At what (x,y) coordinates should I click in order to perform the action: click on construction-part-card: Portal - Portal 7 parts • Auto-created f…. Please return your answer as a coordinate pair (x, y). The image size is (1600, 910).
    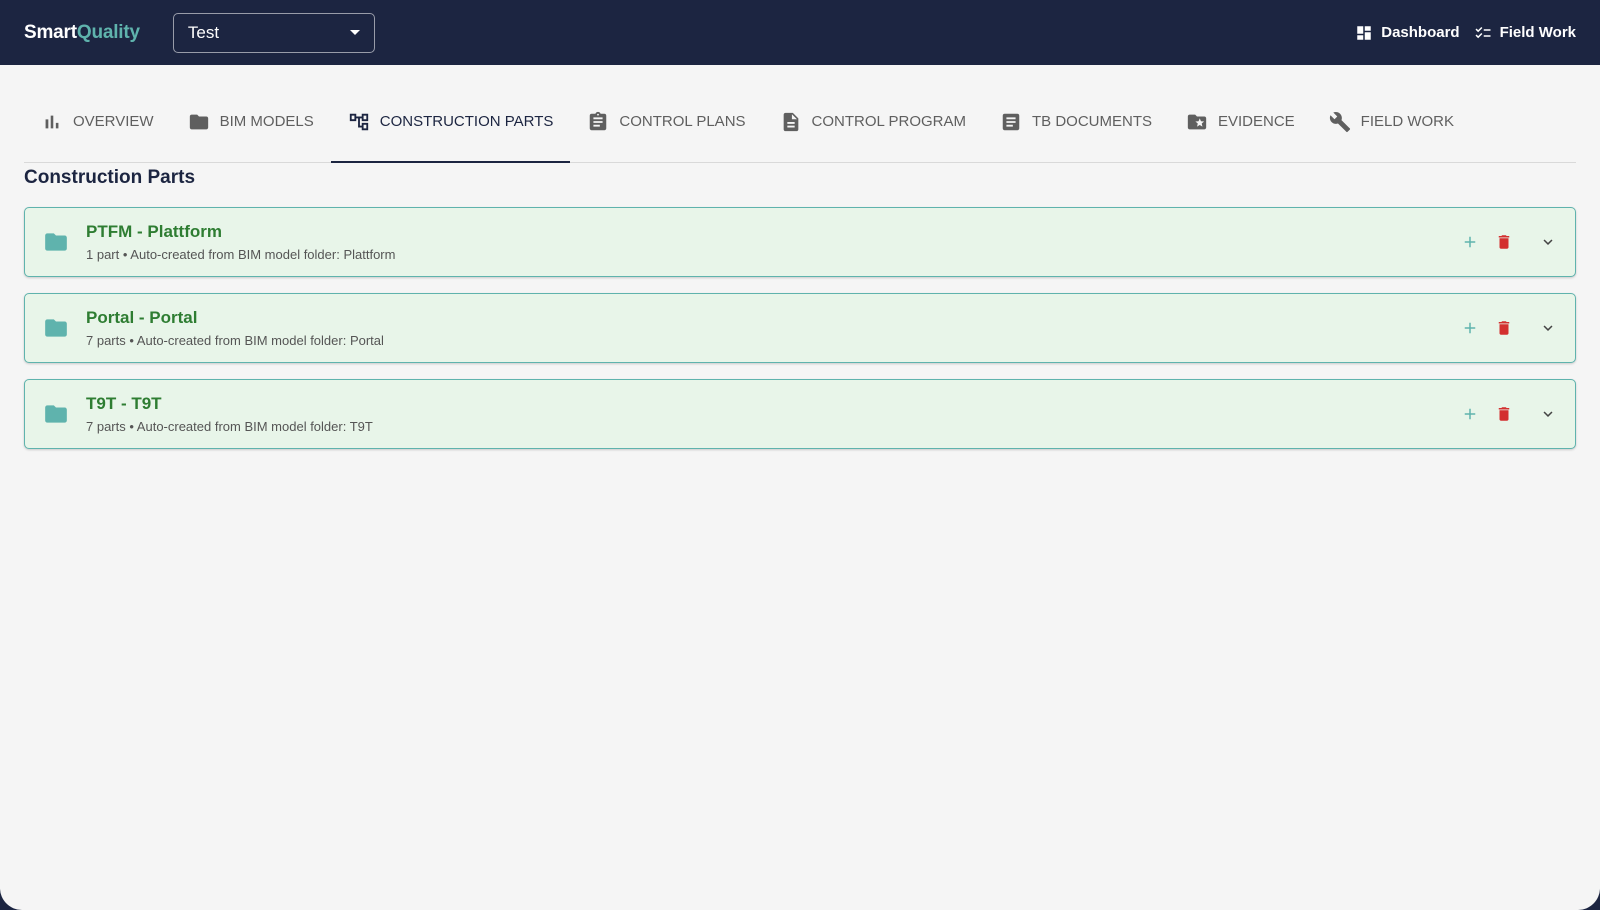
    Looking at the image, I should click on (800, 328).